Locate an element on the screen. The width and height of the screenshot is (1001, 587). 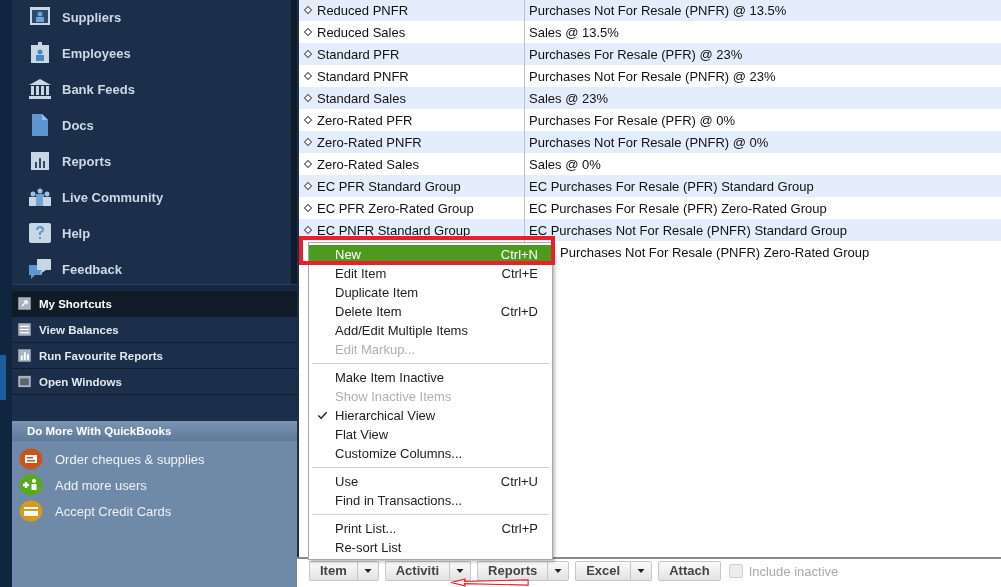
speech-bubbles-icon is located at coordinates (40, 269).